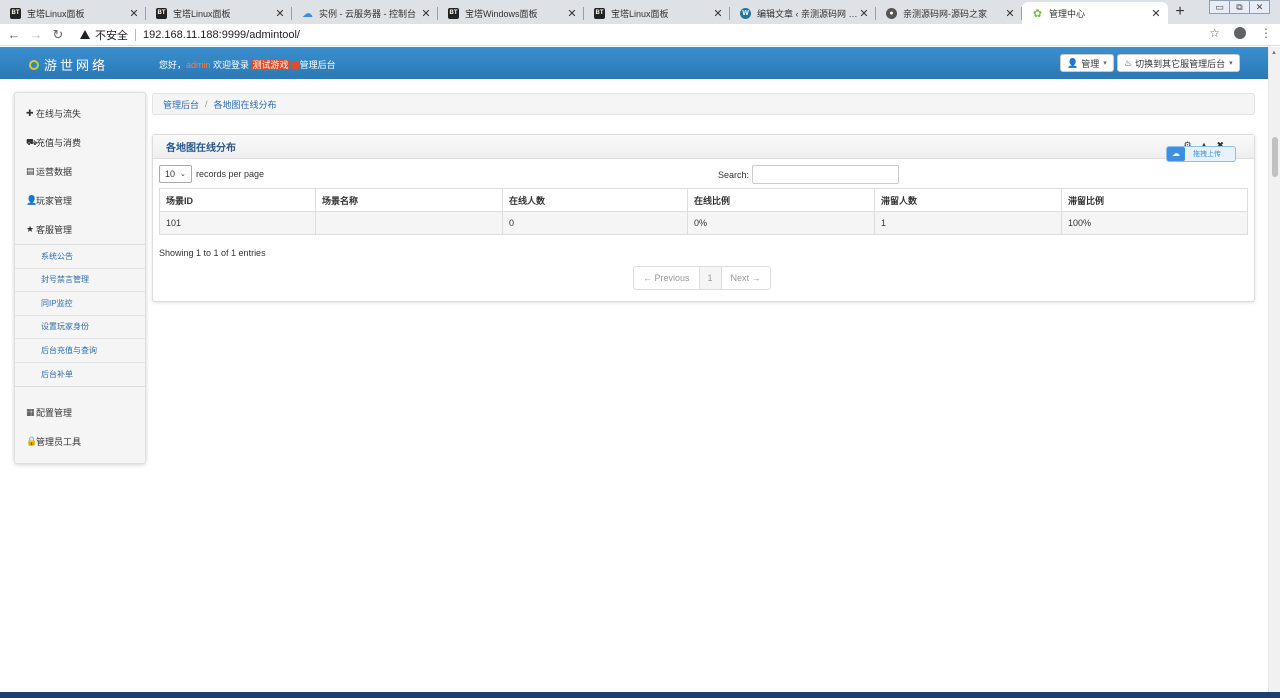  I want to click on upload-label: 拖拽上传, so click(1207, 154).